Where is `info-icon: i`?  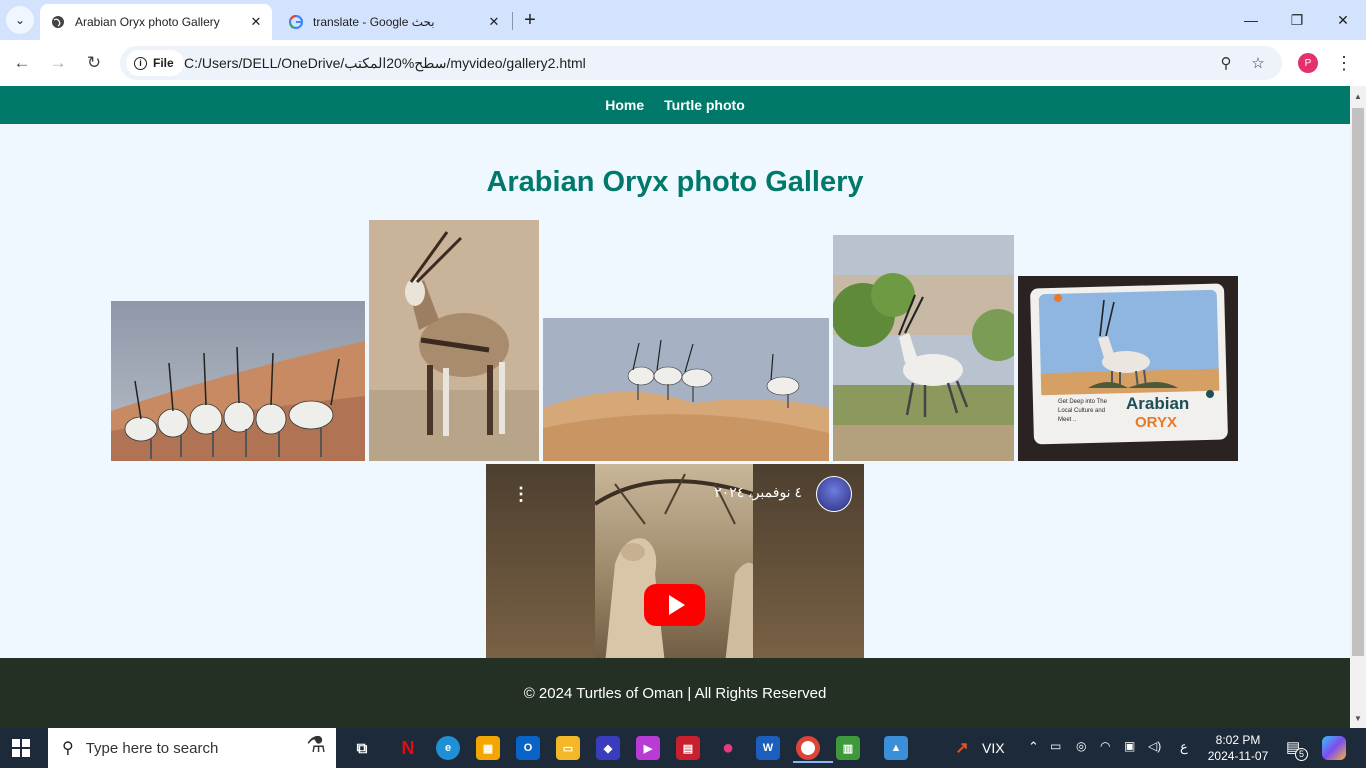
info-icon: i is located at coordinates (140, 63).